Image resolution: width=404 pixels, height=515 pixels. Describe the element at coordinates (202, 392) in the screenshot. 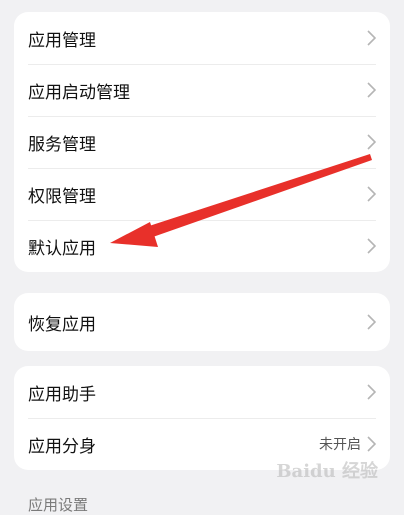

I see `row-app-assistant: 应用助手` at that location.